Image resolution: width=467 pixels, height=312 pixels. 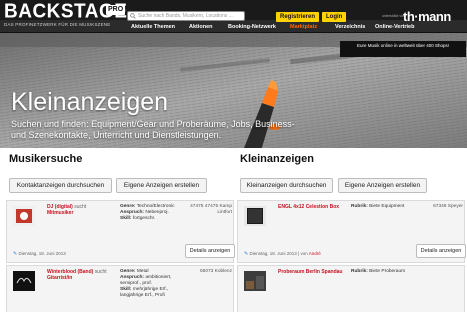 I want to click on logo-tagline: DAS PROFINETZWERK FÜR DIE MUSIKSZENE, so click(x=57, y=24).